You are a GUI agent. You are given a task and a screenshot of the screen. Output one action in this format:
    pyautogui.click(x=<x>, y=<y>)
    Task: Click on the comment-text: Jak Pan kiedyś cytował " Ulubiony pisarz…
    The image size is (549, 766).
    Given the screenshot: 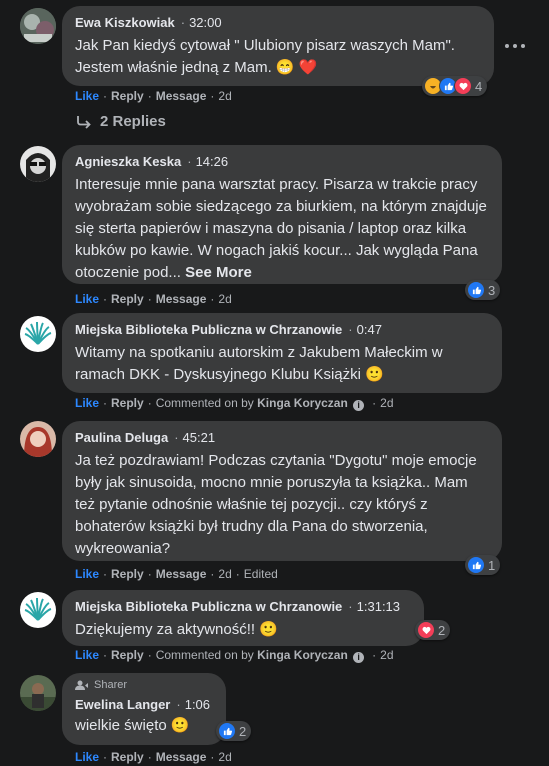 What is the action you would take?
    pyautogui.click(x=267, y=56)
    